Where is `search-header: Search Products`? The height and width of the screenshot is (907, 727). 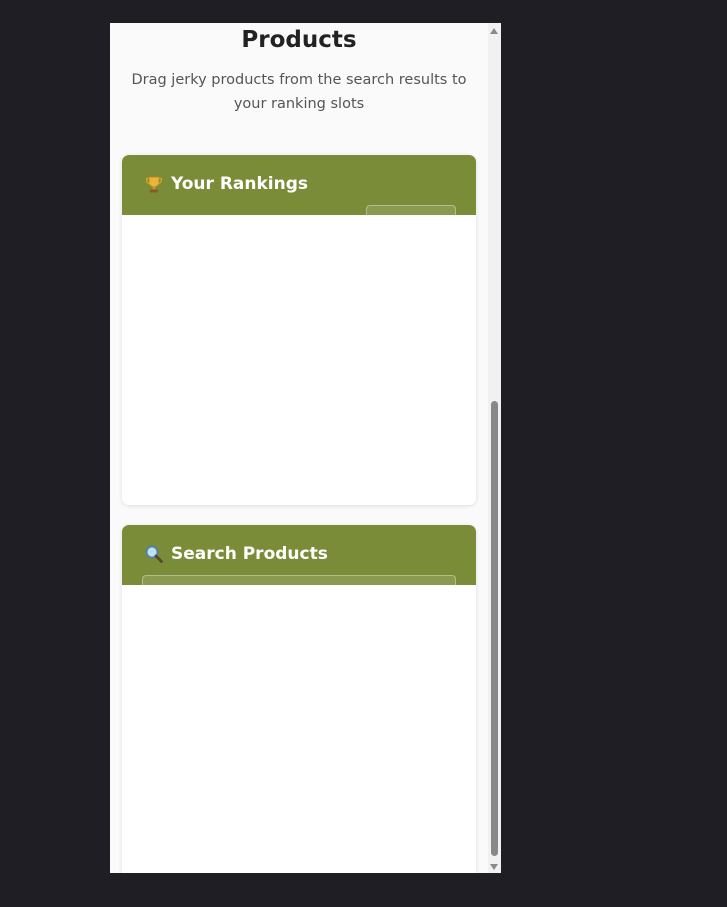 search-header: Search Products is located at coordinates (299, 555).